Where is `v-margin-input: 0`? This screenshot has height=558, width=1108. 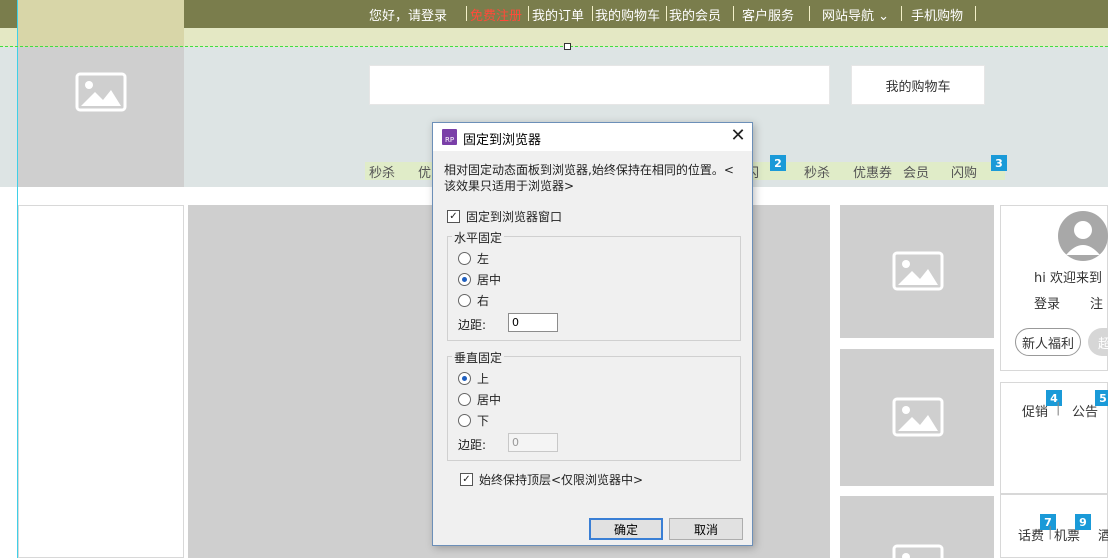
v-margin-input: 0 is located at coordinates (533, 442).